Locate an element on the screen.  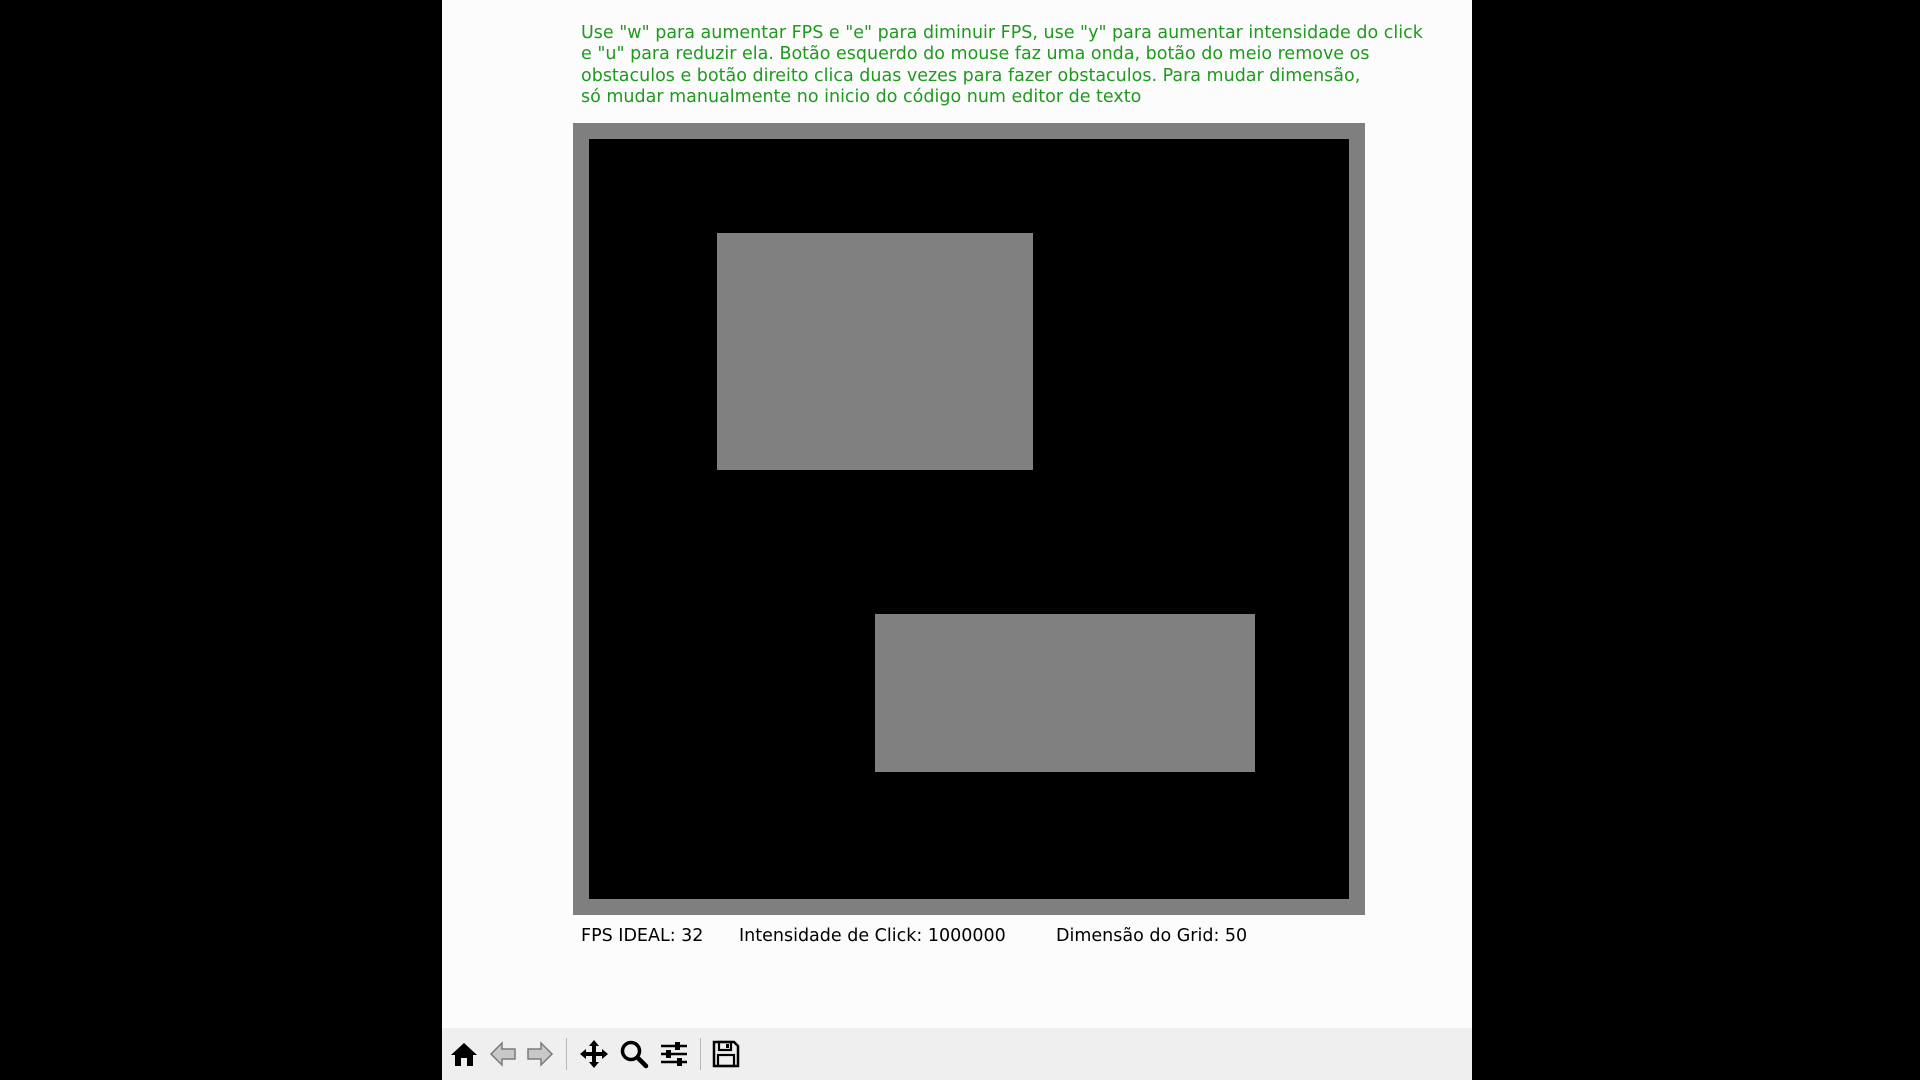
configure-subplots-button is located at coordinates (674, 1054).